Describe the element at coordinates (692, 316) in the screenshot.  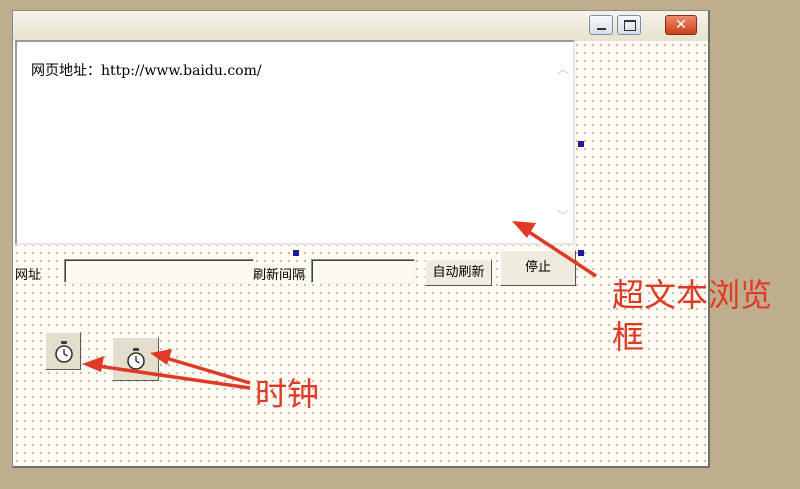
I see `browser-annotation: 超文本浏览框` at that location.